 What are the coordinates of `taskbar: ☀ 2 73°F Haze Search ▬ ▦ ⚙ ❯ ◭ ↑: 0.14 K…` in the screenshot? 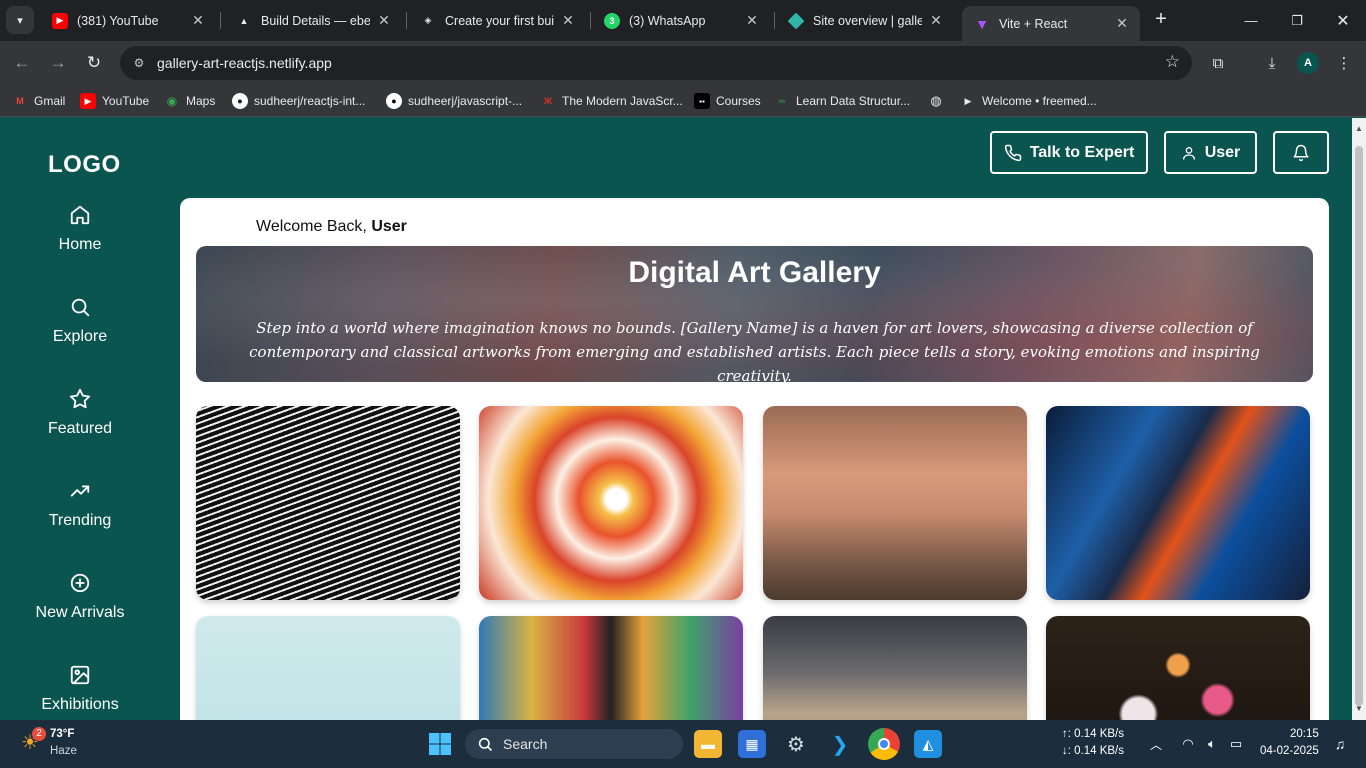 It's located at (683, 744).